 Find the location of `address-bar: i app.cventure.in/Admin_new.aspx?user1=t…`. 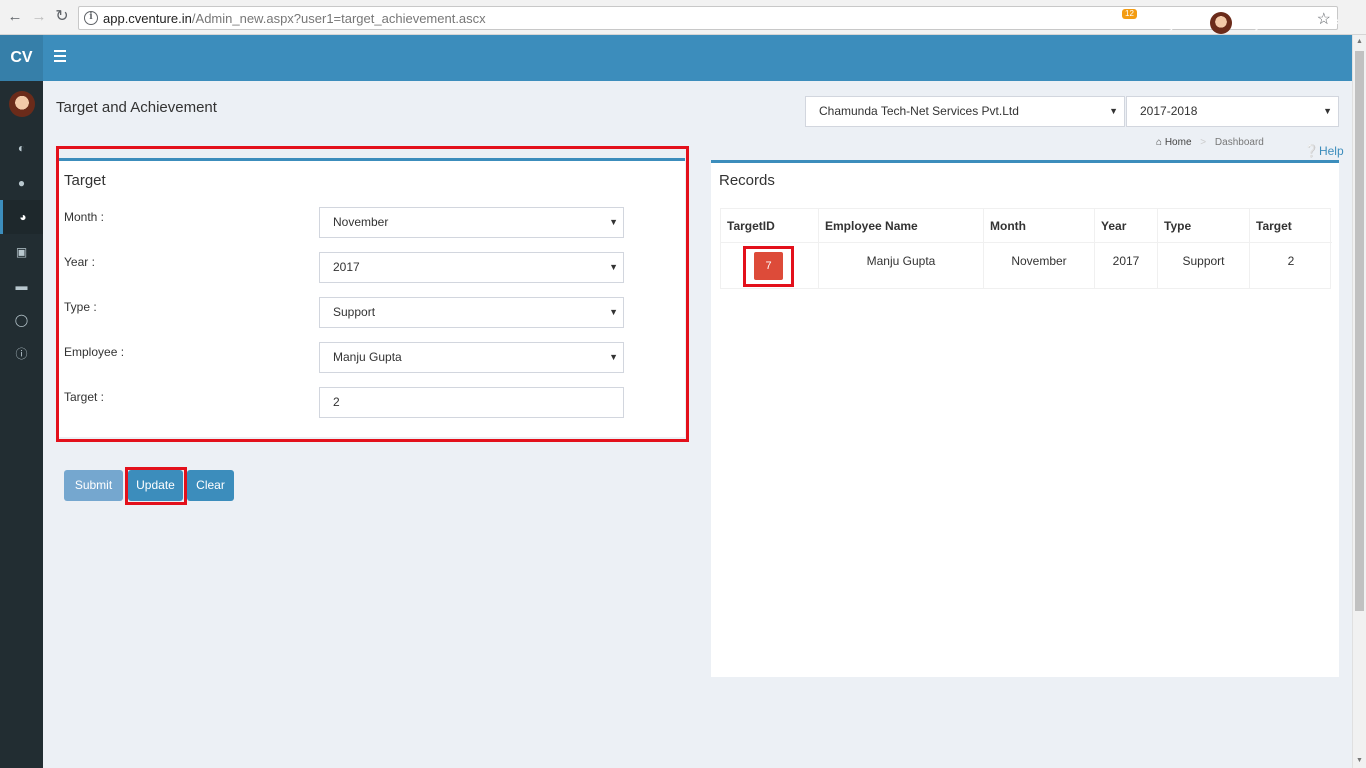

address-bar: i app.cventure.in/Admin_new.aspx?user1=t… is located at coordinates (708, 18).